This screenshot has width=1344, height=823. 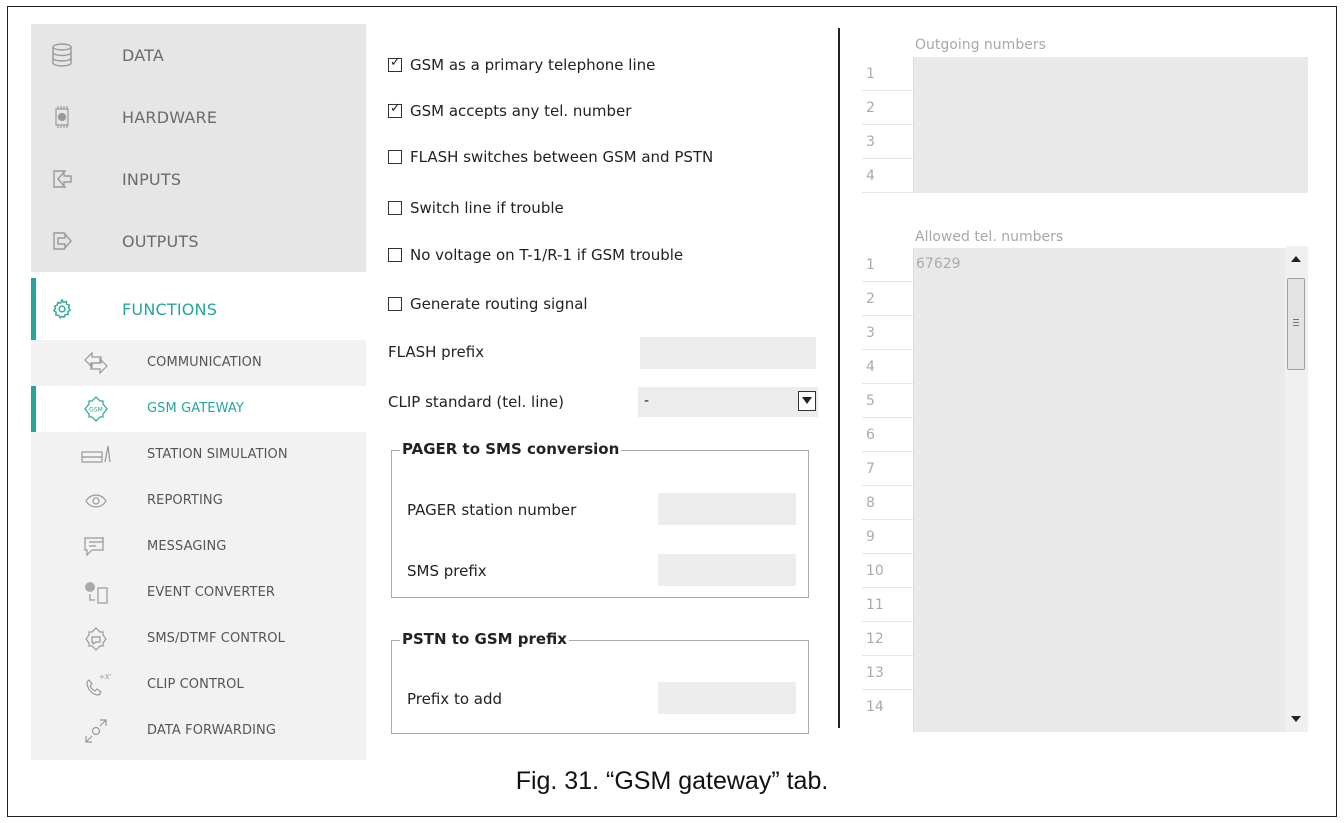 I want to click on row-index: 7, so click(x=870, y=469).